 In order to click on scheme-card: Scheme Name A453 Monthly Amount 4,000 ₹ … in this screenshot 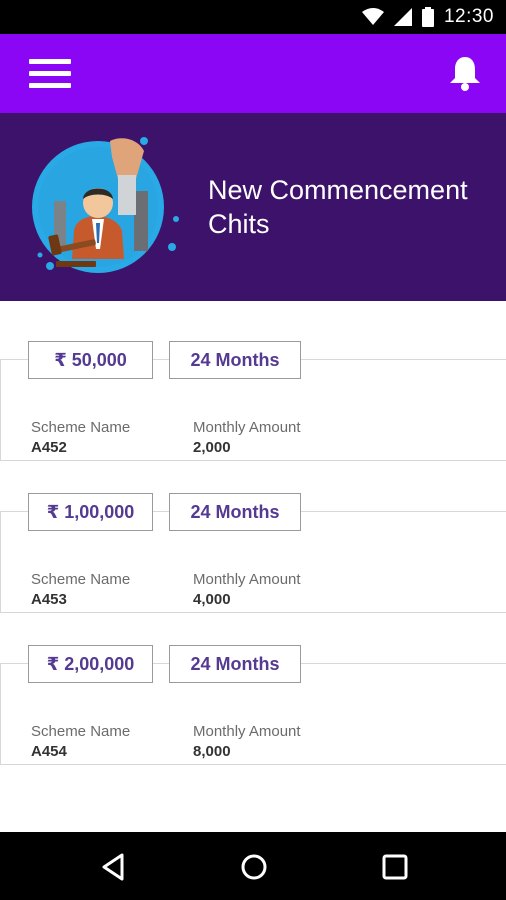, I will do `click(253, 553)`.